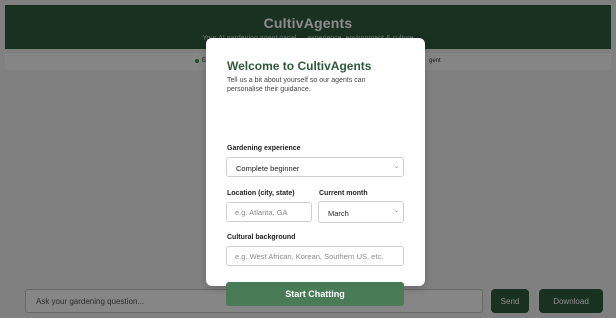 Image resolution: width=616 pixels, height=318 pixels. What do you see at coordinates (299, 66) in the screenshot?
I see `modal-title: Welcome to CultivAgents` at bounding box center [299, 66].